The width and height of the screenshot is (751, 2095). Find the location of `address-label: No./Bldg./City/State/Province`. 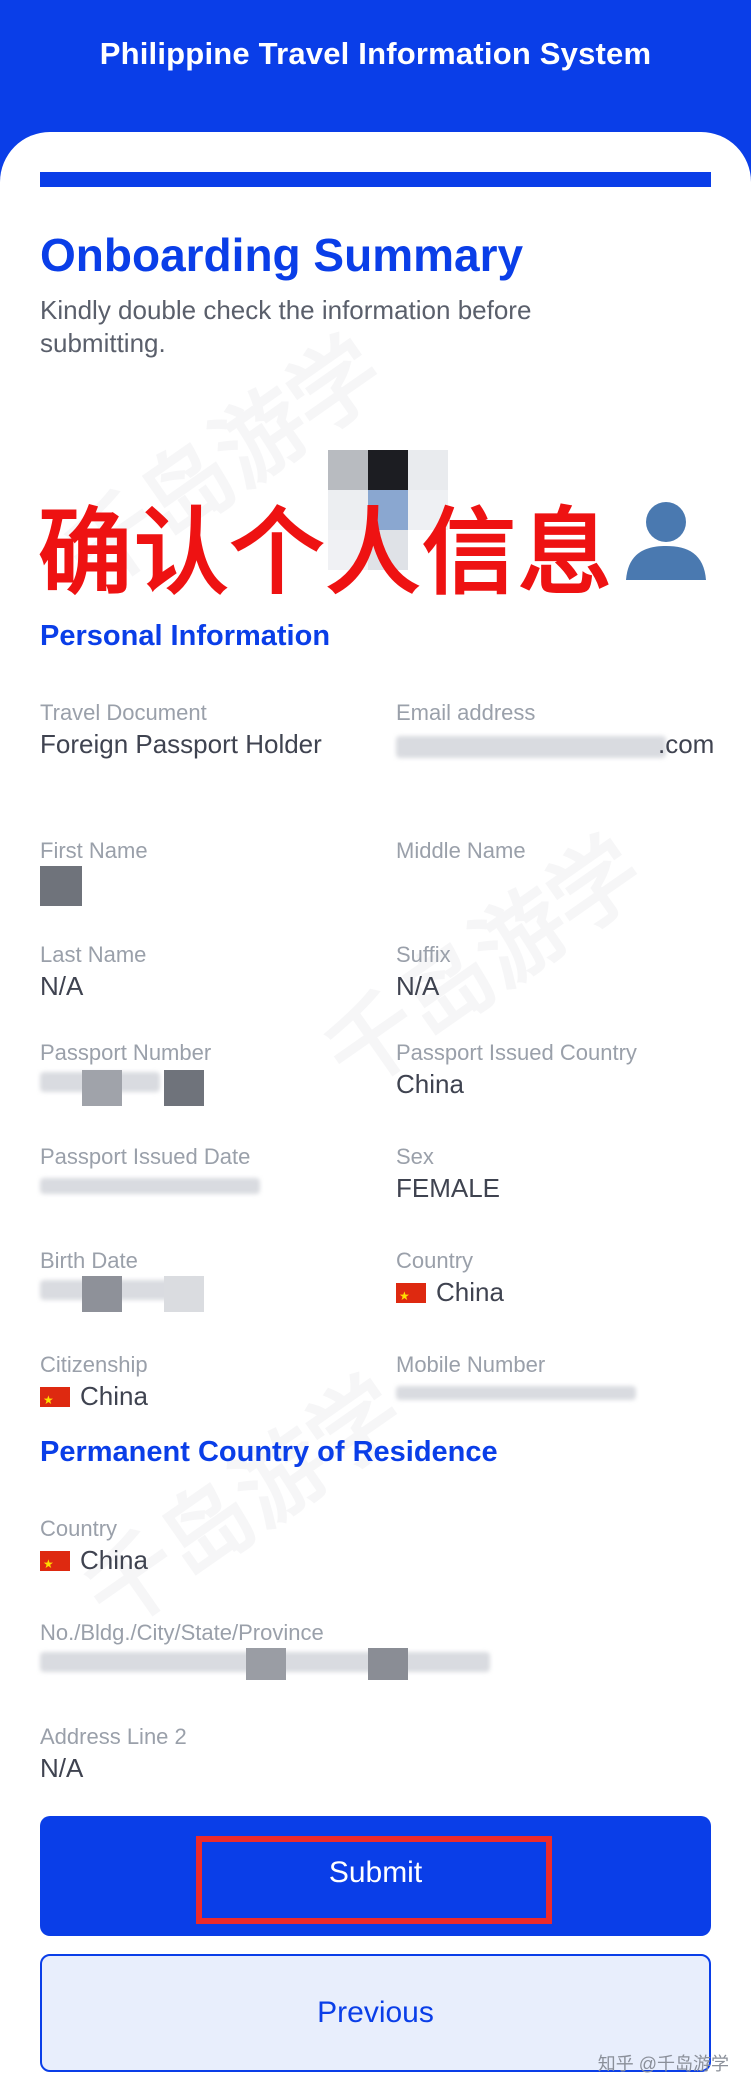

address-label: No./Bldg./City/State/Province is located at coordinates (182, 1632).